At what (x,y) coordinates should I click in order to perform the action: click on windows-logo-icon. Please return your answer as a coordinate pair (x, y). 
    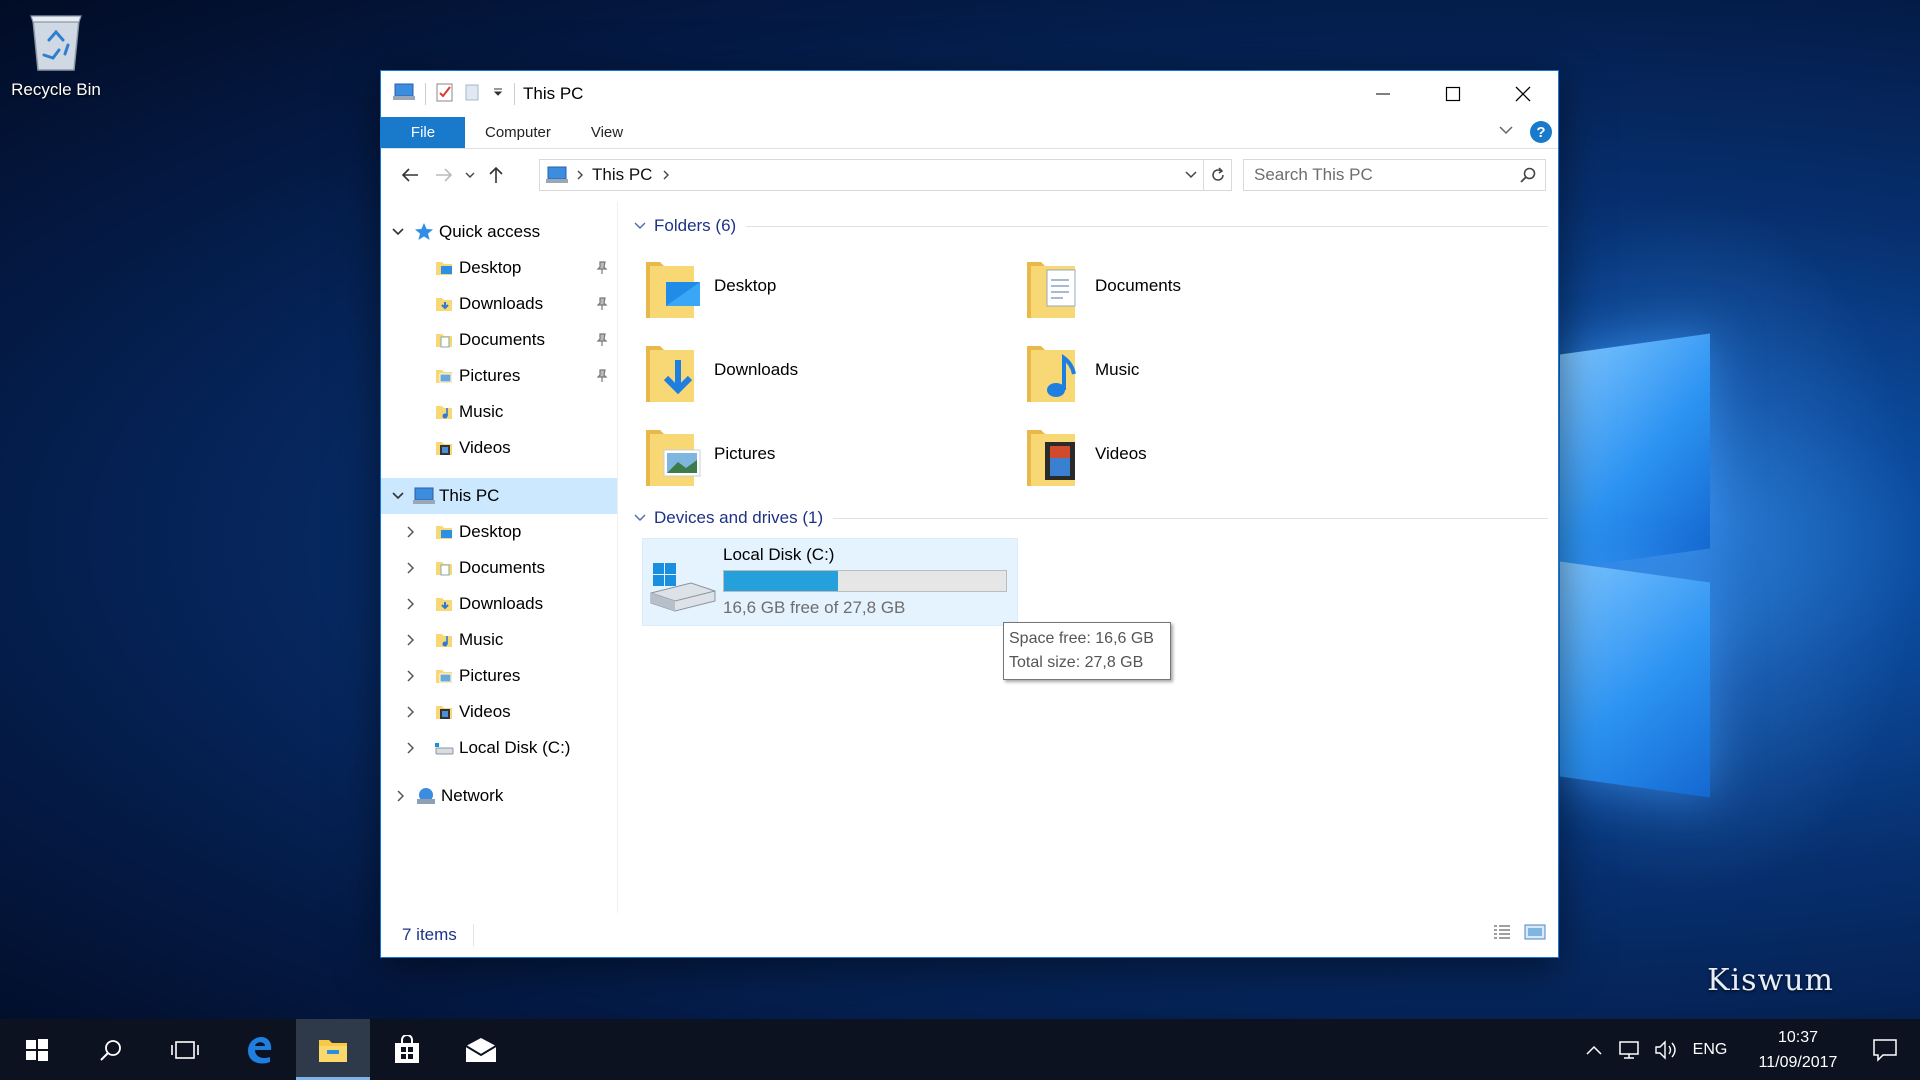
    Looking at the image, I should click on (37, 1049).